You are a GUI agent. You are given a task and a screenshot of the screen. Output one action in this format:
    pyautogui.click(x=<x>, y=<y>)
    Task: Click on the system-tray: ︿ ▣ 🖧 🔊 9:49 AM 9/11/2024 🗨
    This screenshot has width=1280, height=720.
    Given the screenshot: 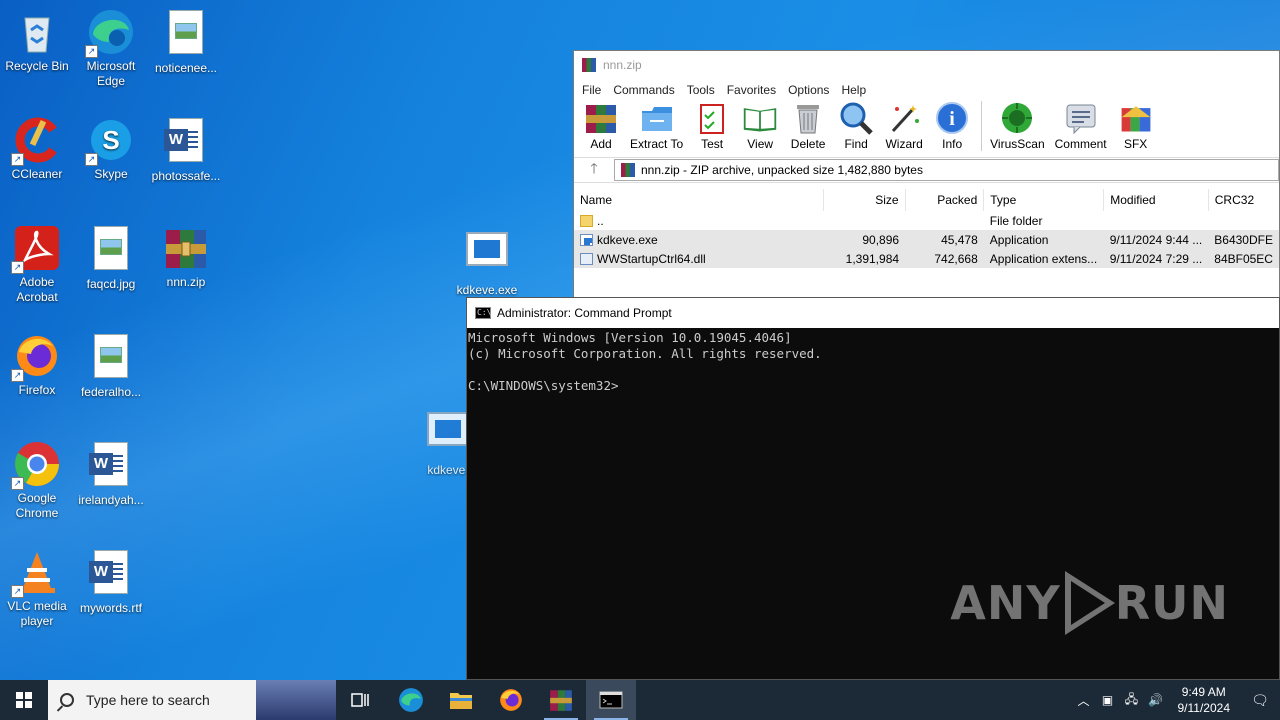 What is the action you would take?
    pyautogui.click(x=1176, y=700)
    